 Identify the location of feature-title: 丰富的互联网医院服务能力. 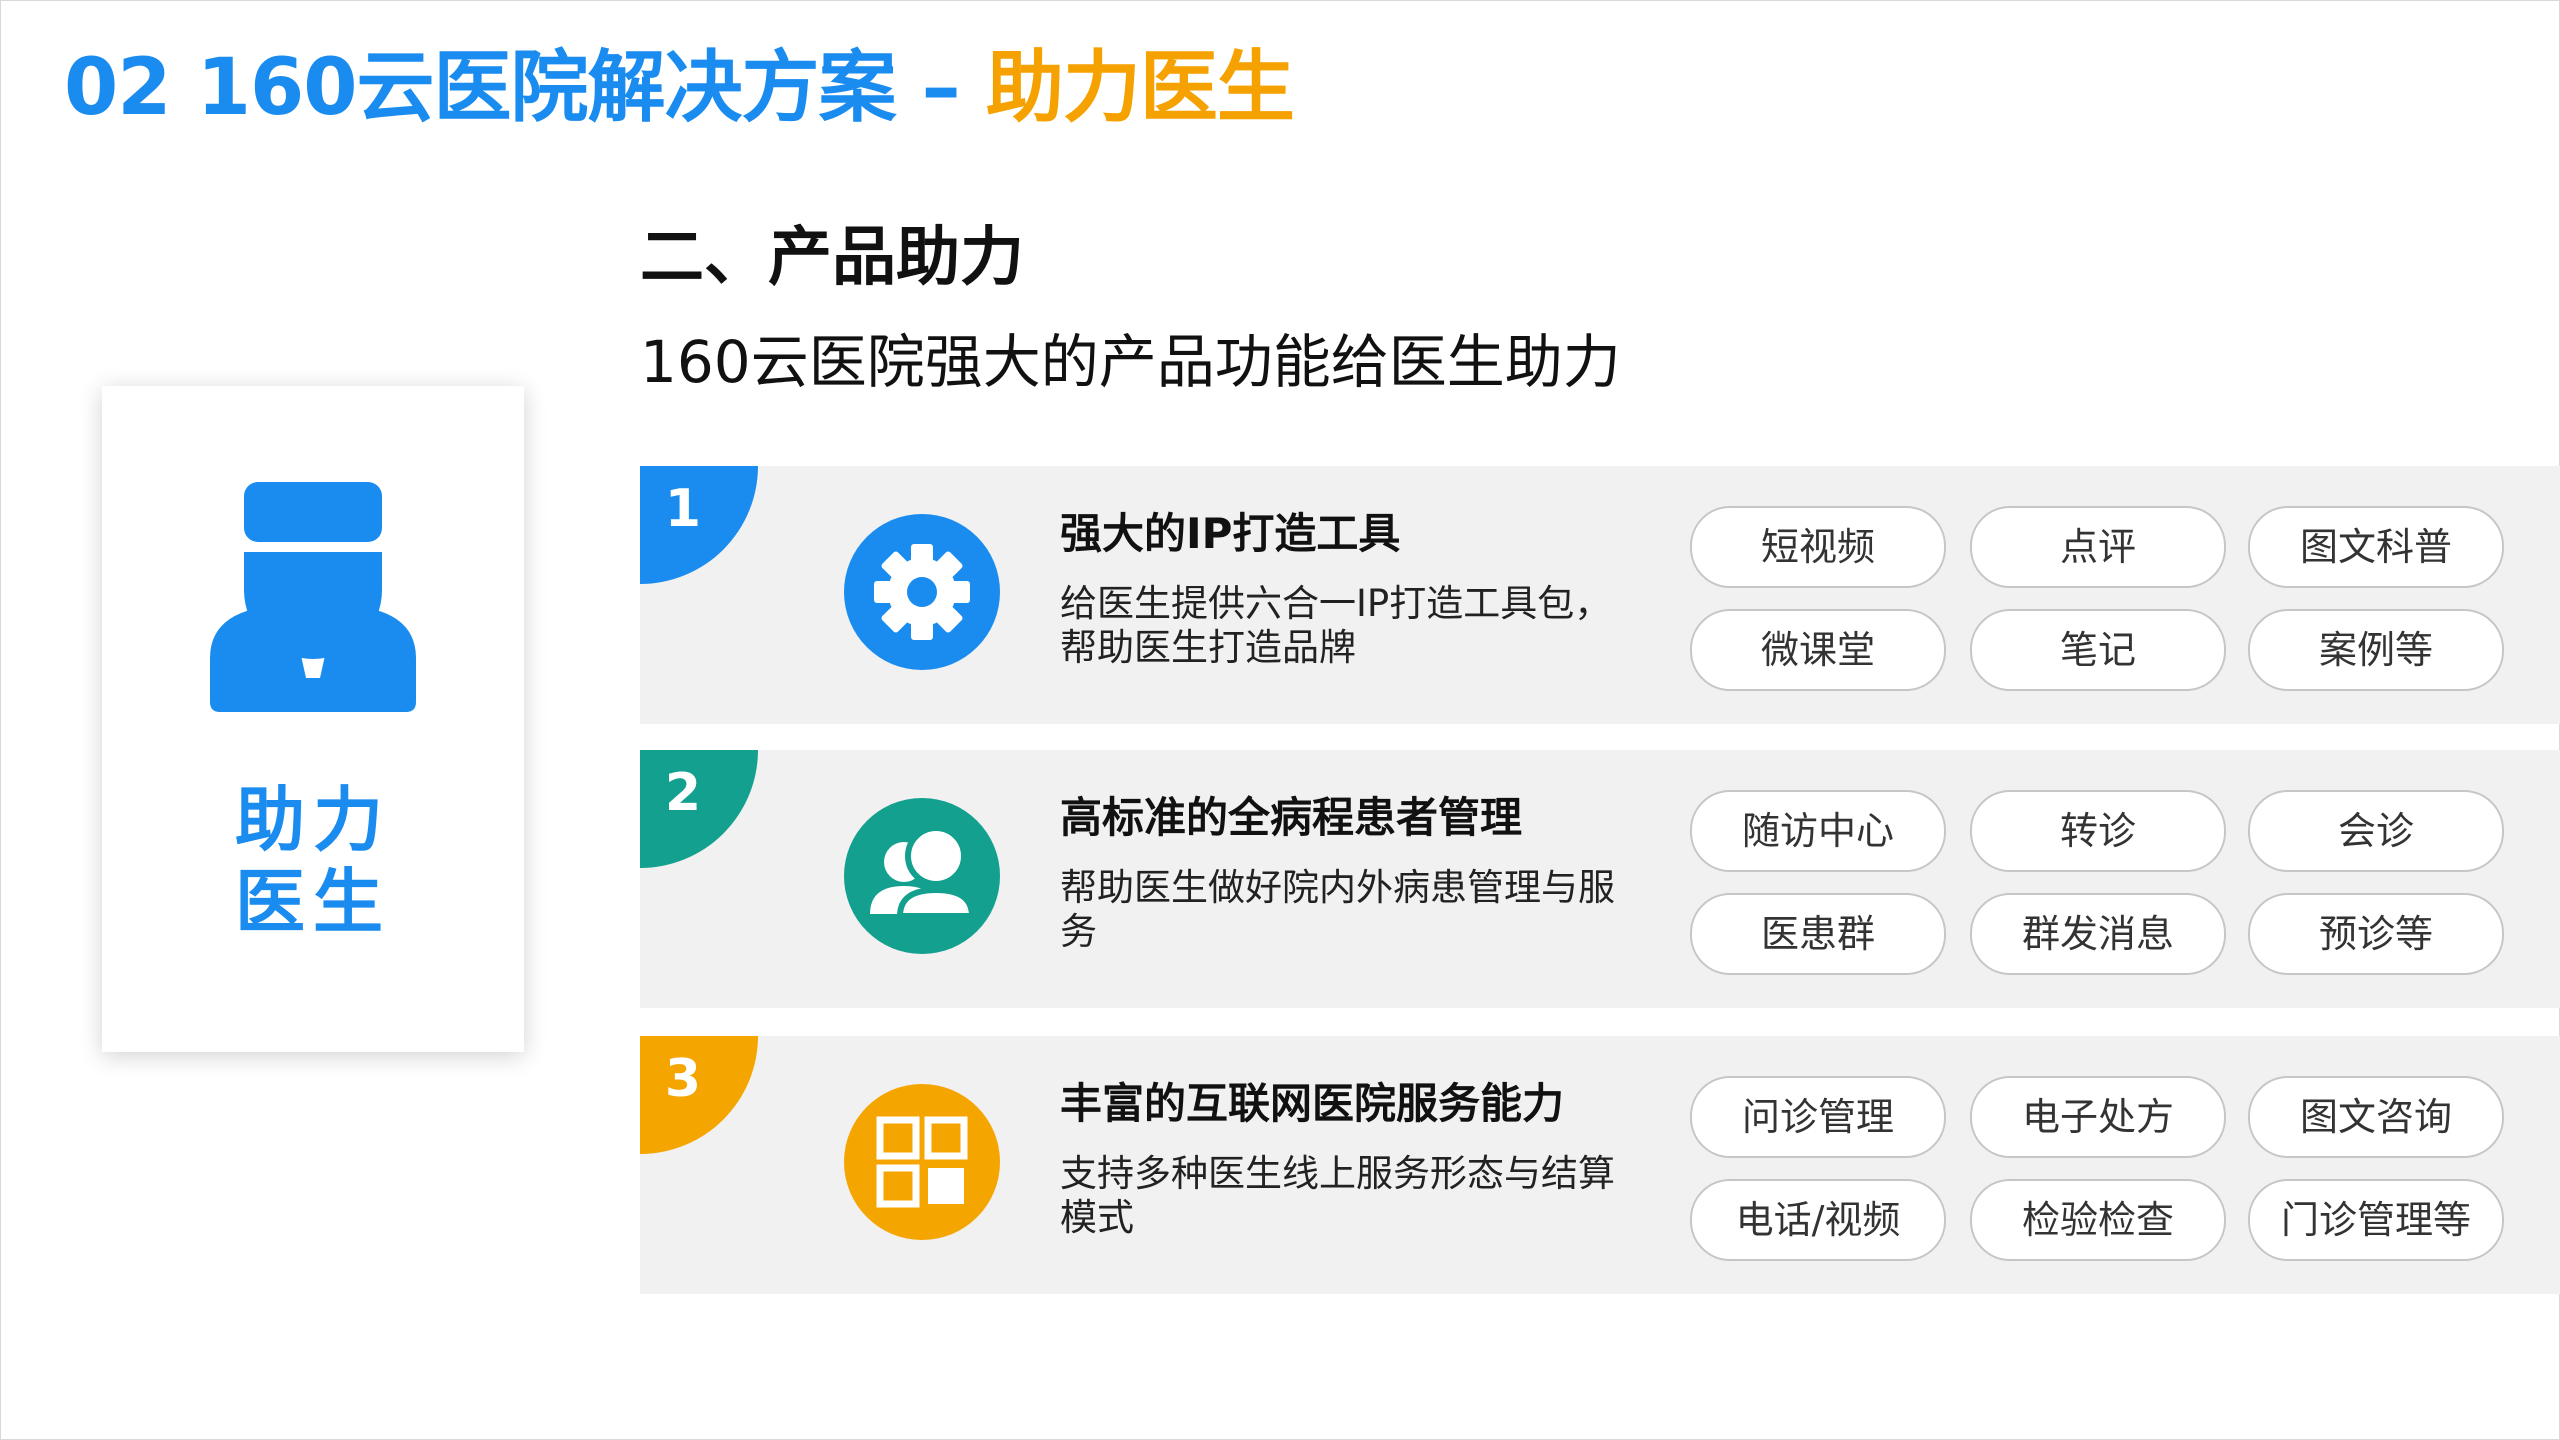
(1312, 1103).